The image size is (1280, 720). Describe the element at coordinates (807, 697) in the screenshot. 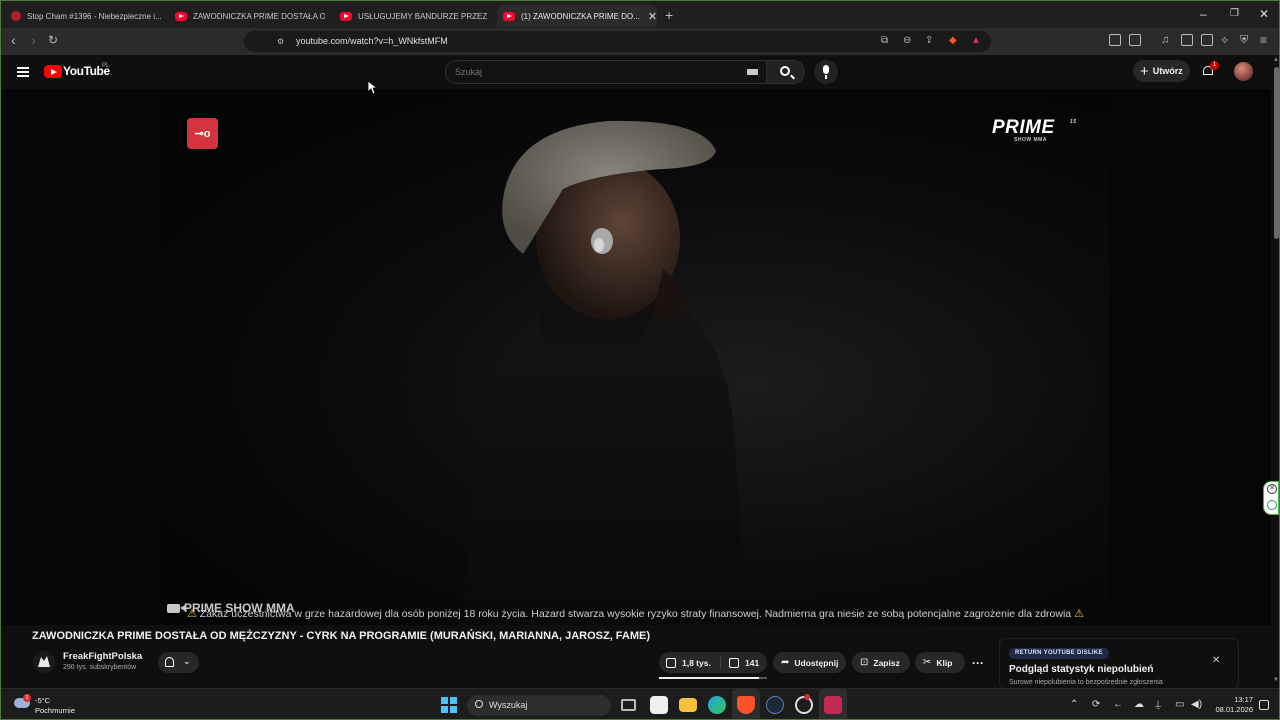

I see `app-badge` at that location.